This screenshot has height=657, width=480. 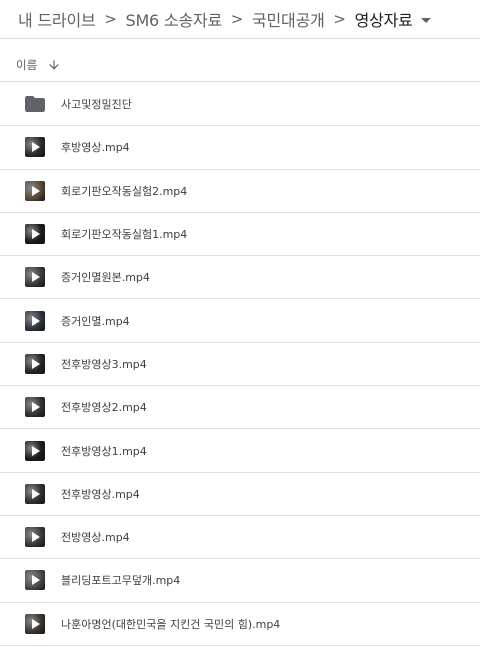 I want to click on breadcrumb: 내 드라이브 > SM6 소송자료 > 국민대공개 > 영상자료, so click(x=240, y=19).